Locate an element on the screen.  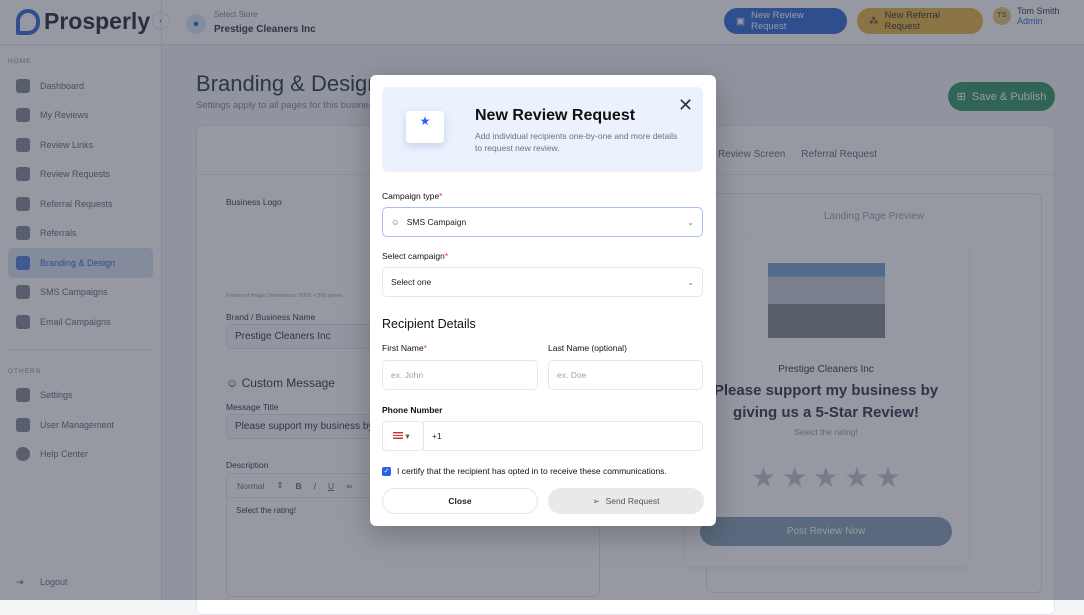
select-campaign-select: Select one ⌄ is located at coordinates (542, 282).